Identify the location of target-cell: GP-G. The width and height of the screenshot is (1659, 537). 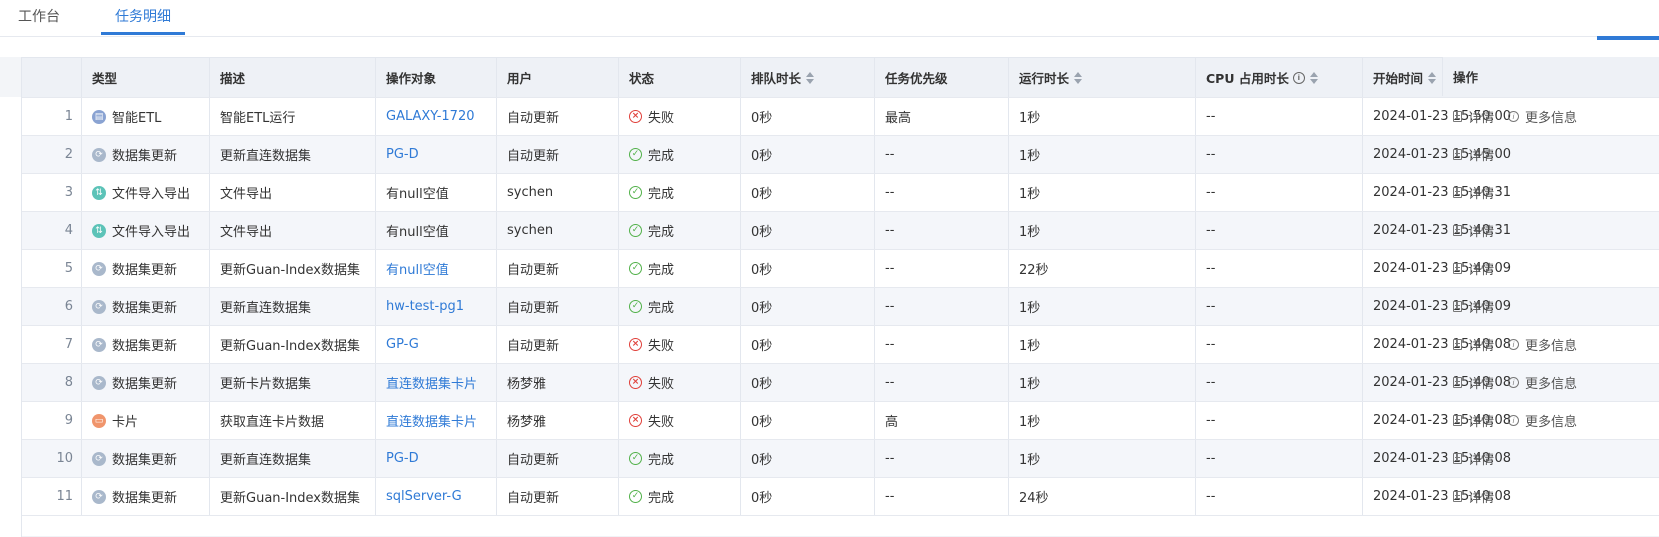
(436, 344).